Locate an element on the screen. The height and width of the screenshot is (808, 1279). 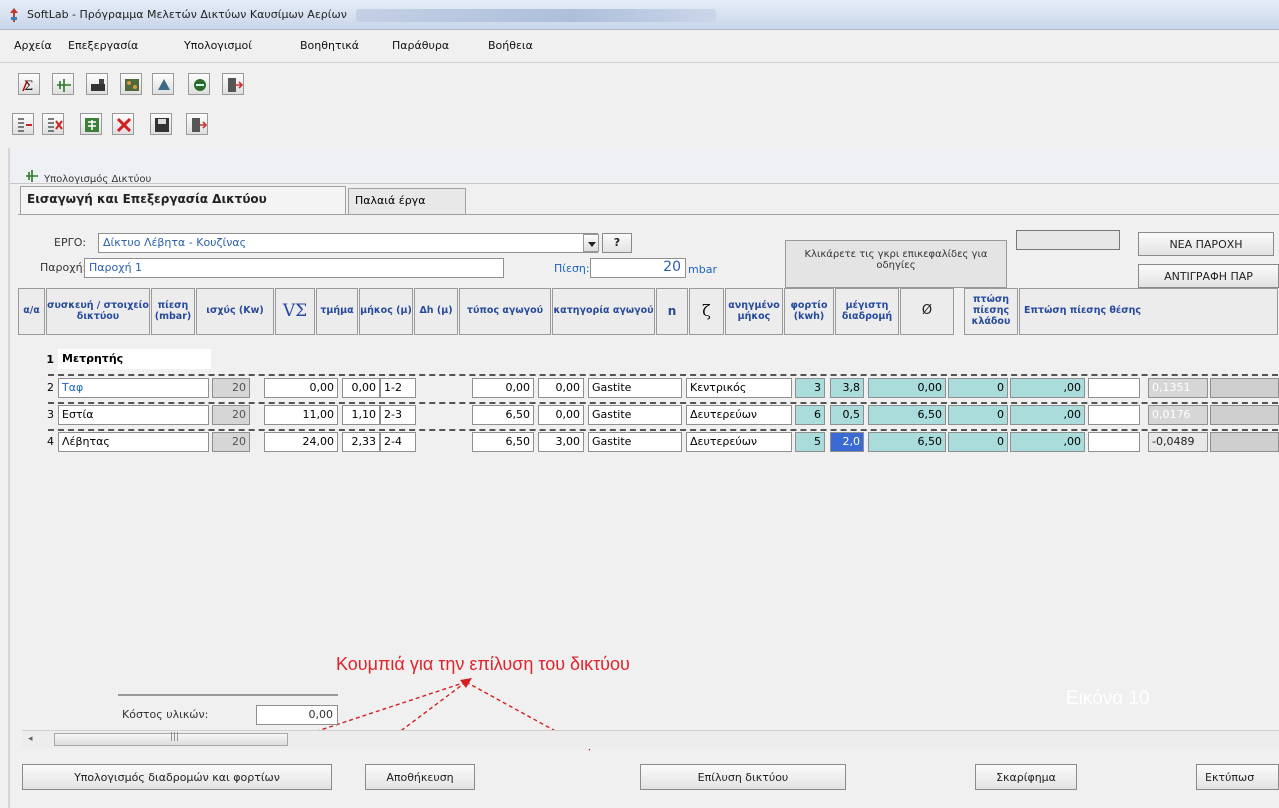
ergo-select: Δίκτυο Λέβητα - Κουζίνας is located at coordinates (348, 243).